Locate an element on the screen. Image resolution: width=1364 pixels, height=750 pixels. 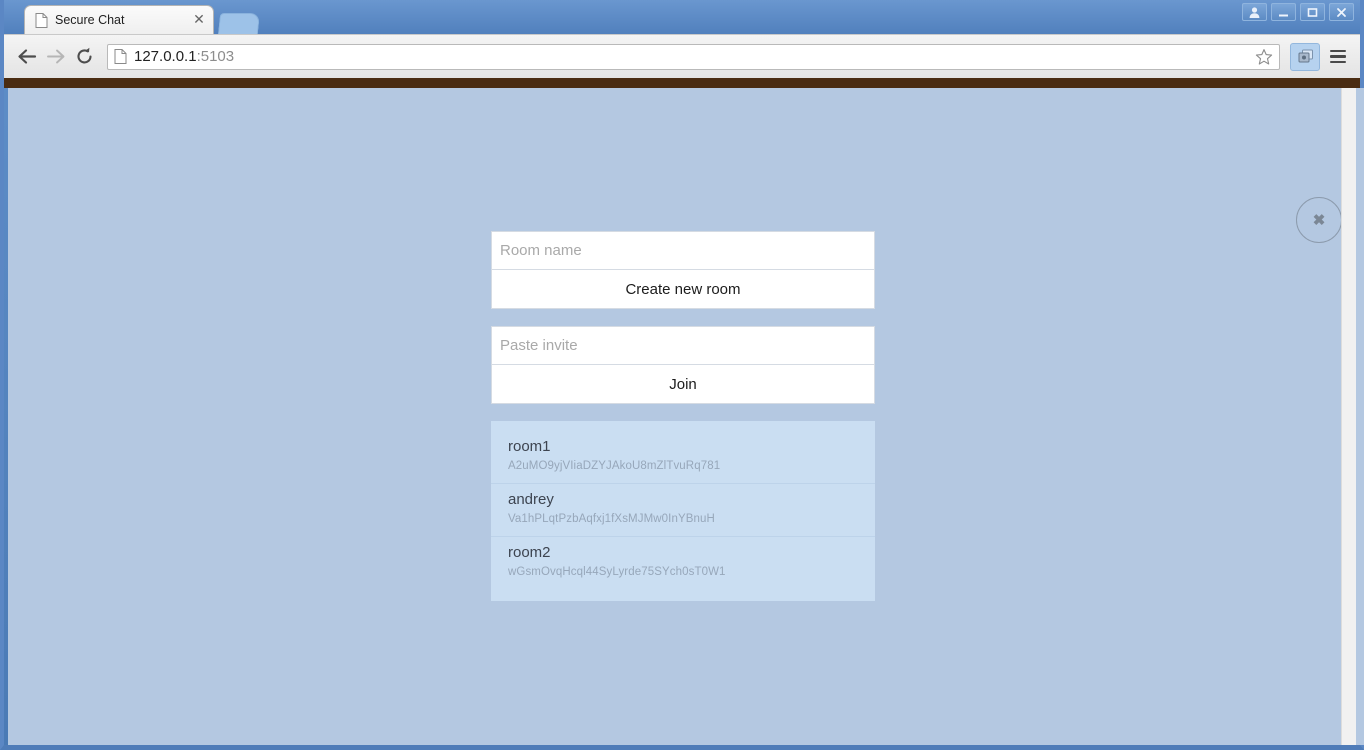
reload-button is located at coordinates (84, 56).